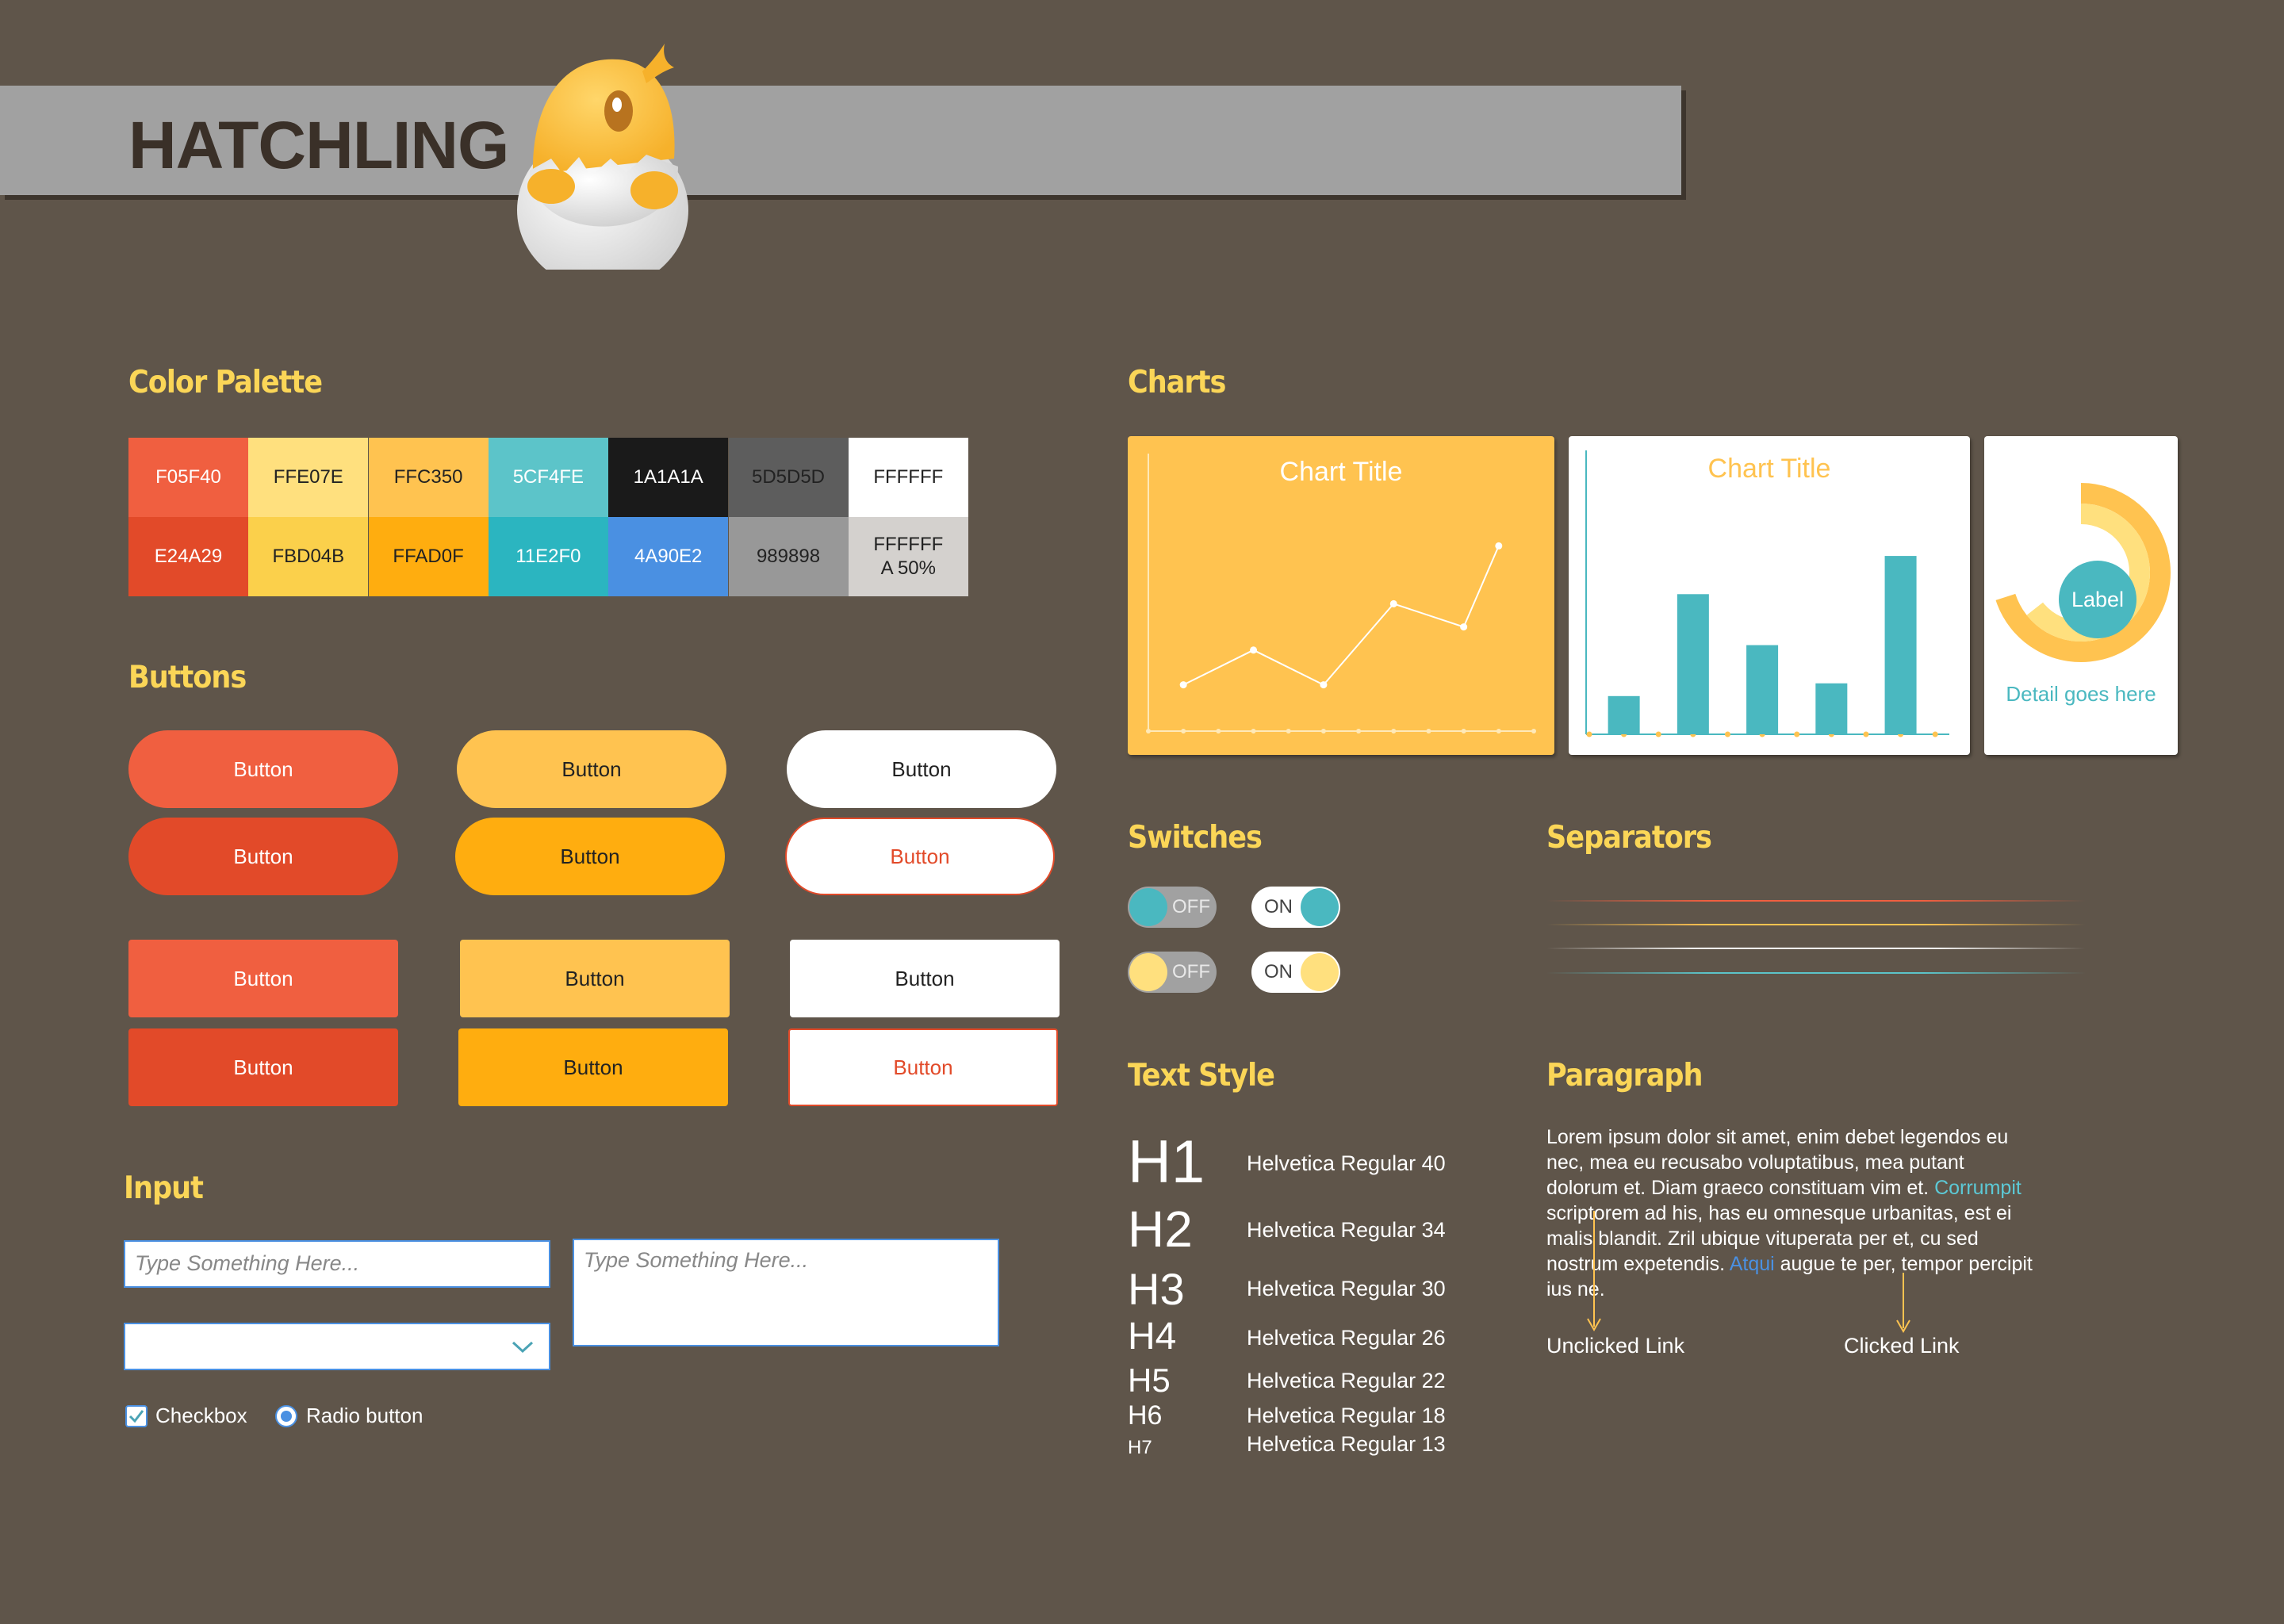  I want to click on color-swatch: 11E2F0, so click(548, 556).